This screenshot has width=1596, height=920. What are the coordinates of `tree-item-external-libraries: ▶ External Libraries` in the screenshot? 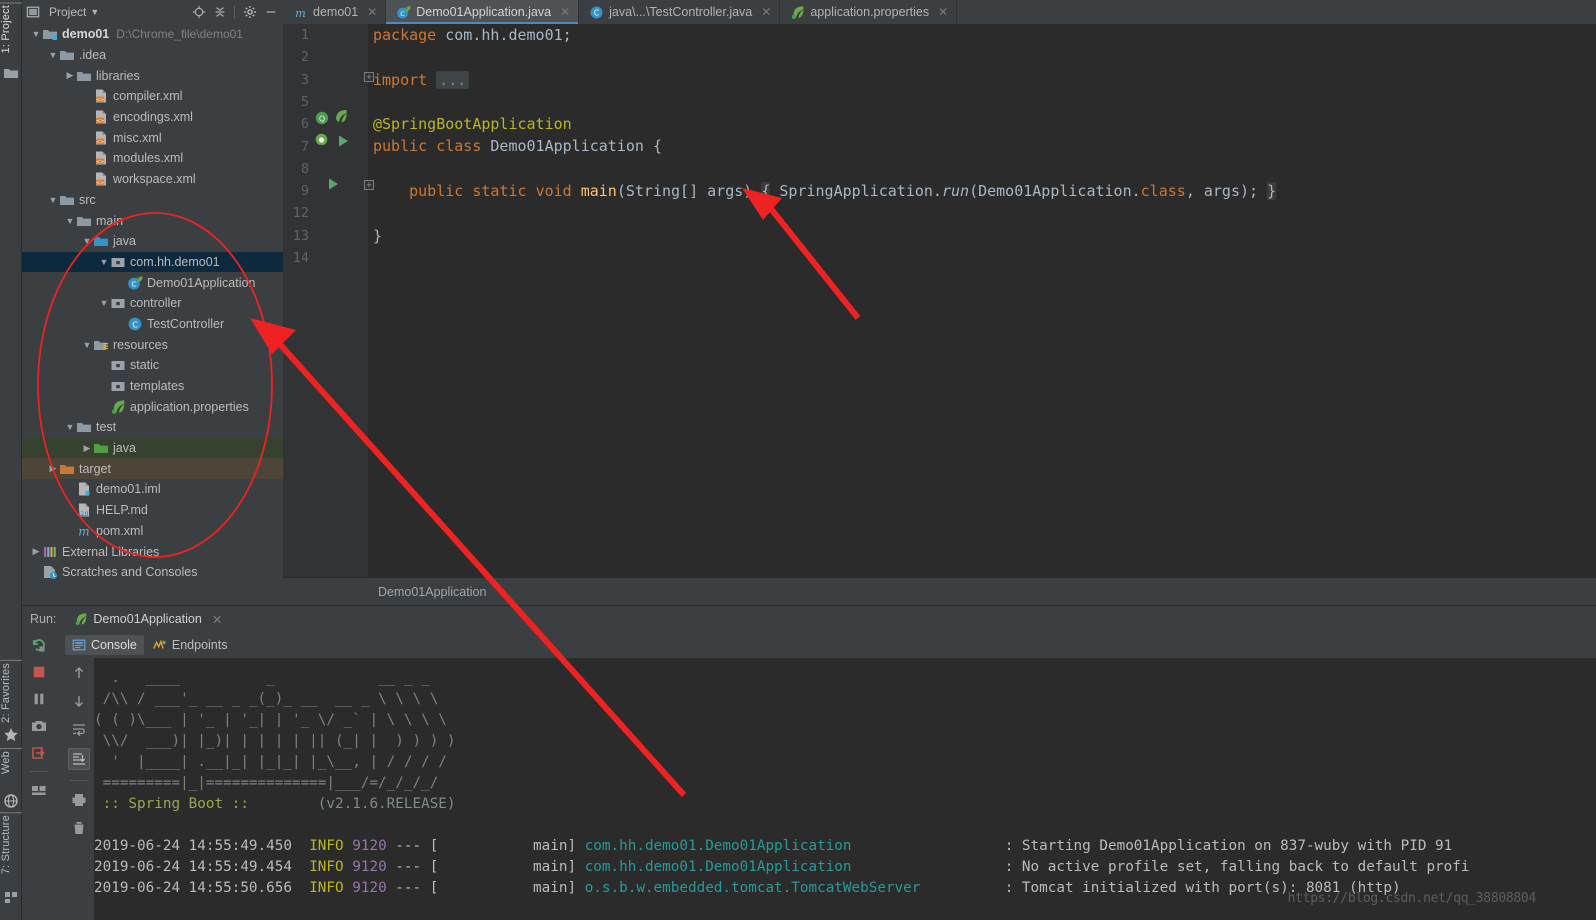 It's located at (152, 551).